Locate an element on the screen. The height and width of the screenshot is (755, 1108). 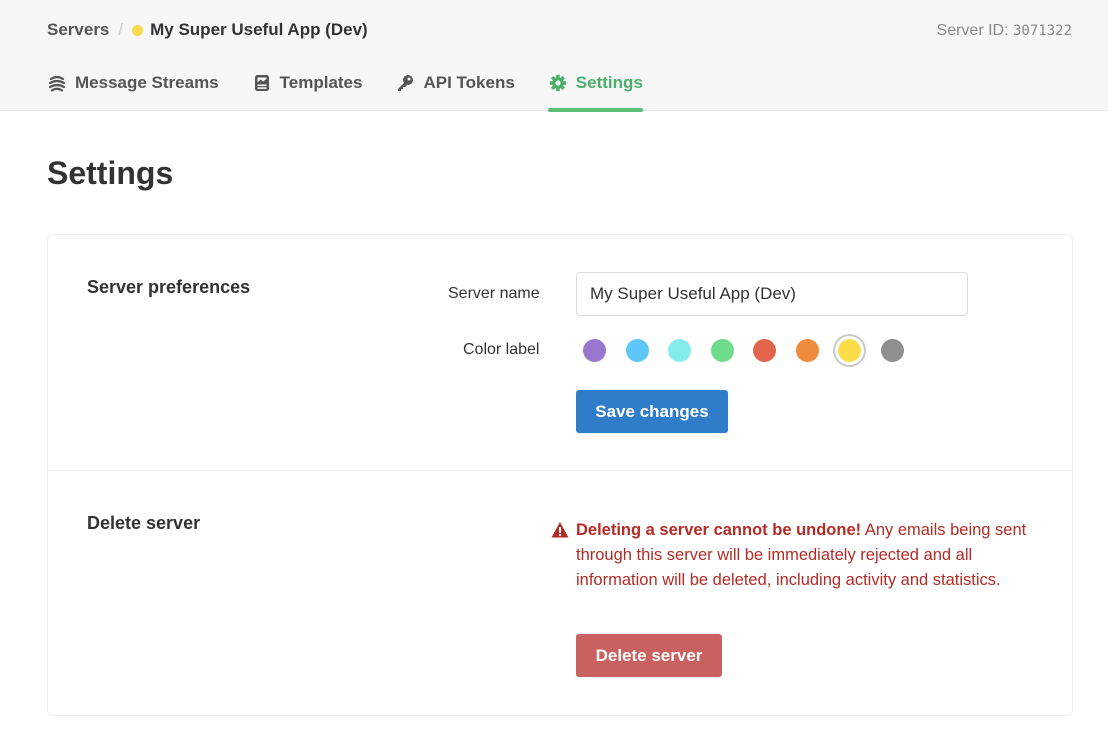
warning-bold-text: Deleting a server cannot be undone! is located at coordinates (719, 530).